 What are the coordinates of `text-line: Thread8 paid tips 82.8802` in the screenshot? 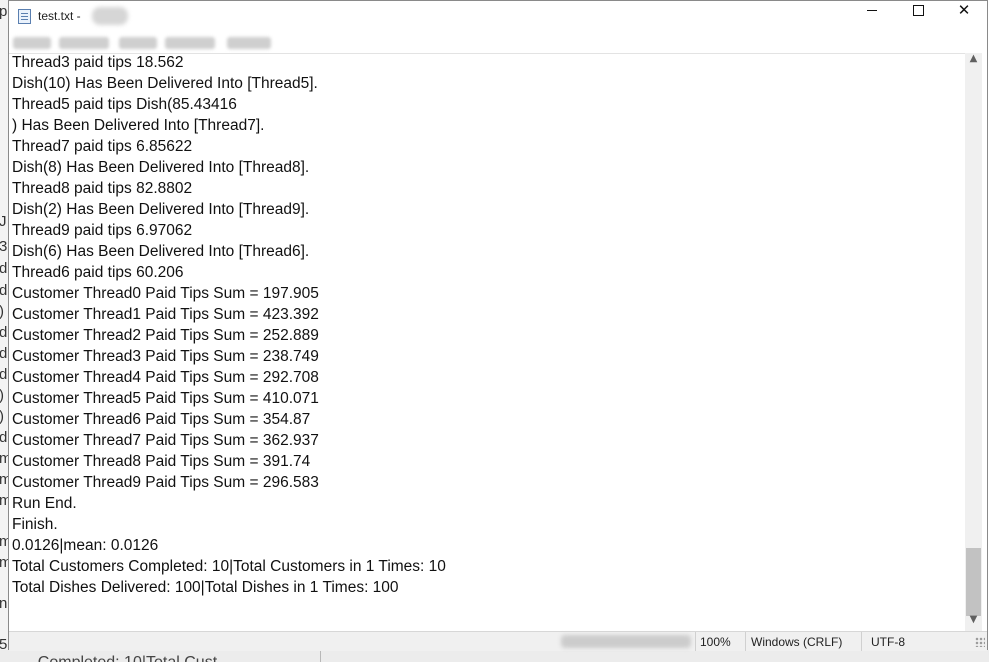 It's located at (102, 188).